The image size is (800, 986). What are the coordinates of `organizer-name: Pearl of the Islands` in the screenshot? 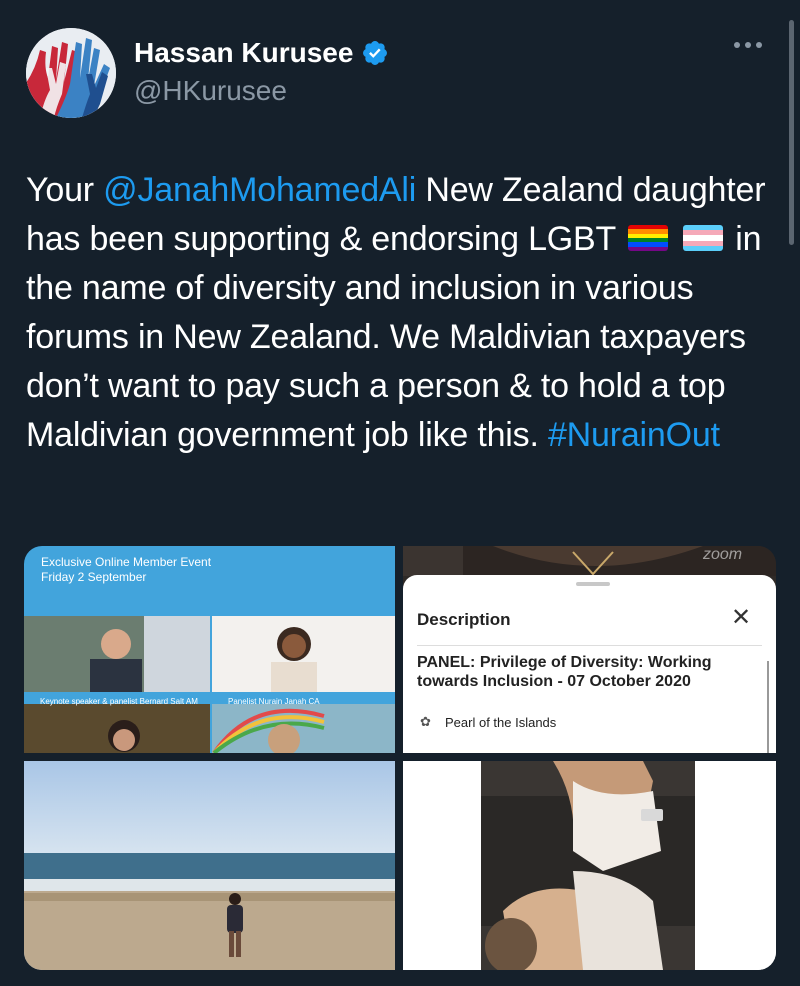 It's located at (501, 722).